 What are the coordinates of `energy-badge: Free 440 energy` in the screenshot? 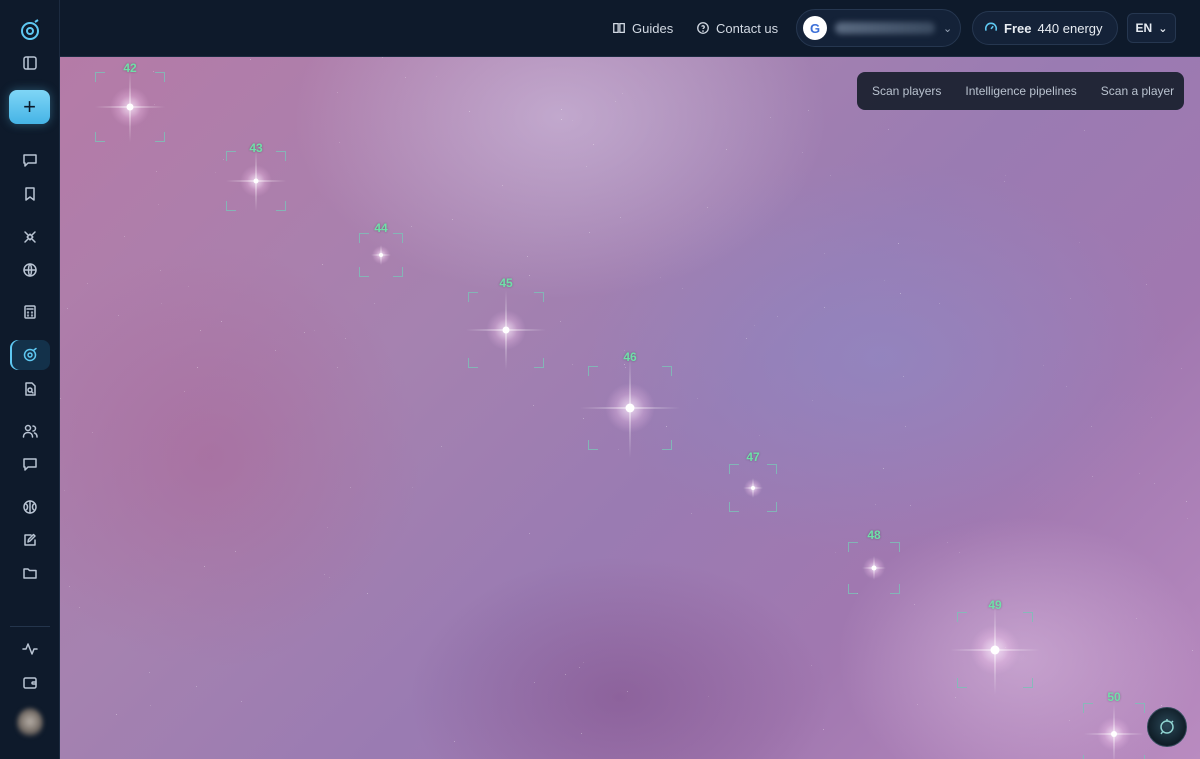 It's located at (1045, 28).